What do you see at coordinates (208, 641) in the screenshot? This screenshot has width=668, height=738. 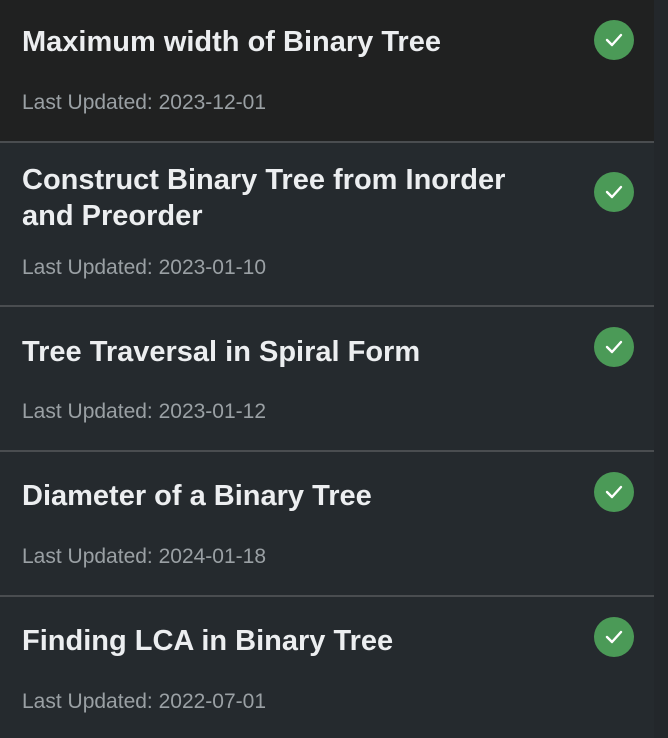 I see `item-title: Finding LCA in Binary Tree` at bounding box center [208, 641].